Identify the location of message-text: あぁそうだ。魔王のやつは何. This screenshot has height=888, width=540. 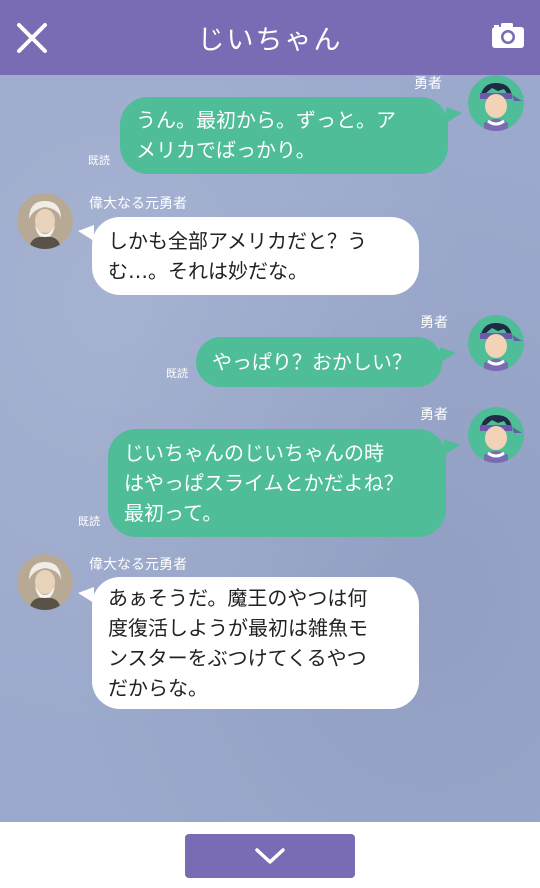
(238, 598).